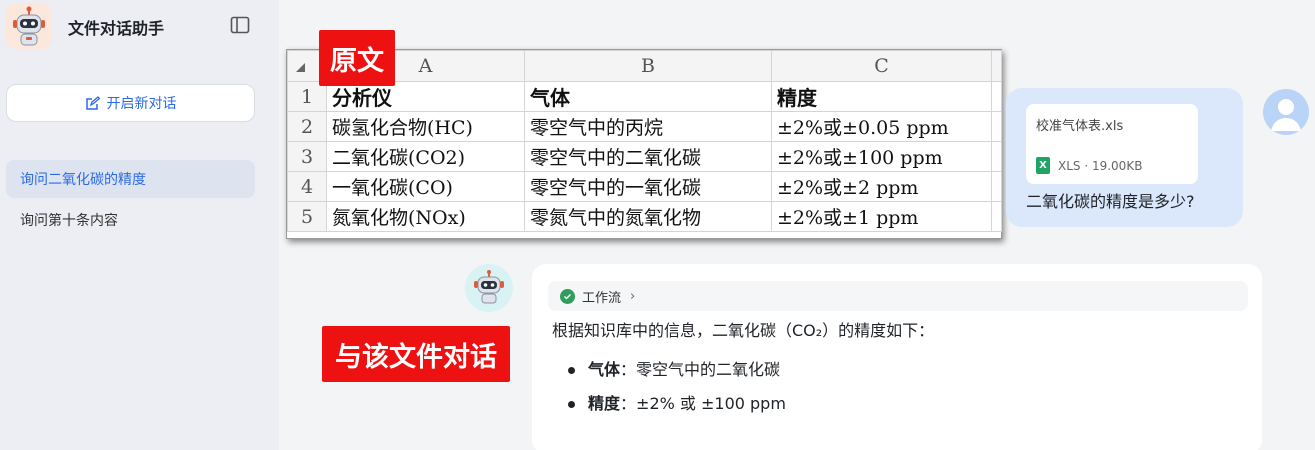 The image size is (1315, 450). I want to click on table-cell: 零空气中的二氧化碳, so click(648, 156).